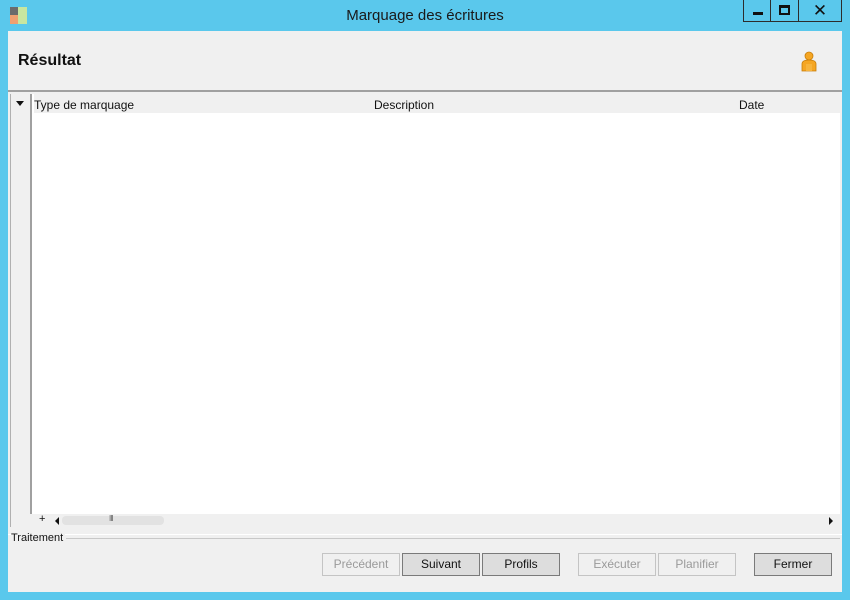  I want to click on maximize-icon, so click(784, 10).